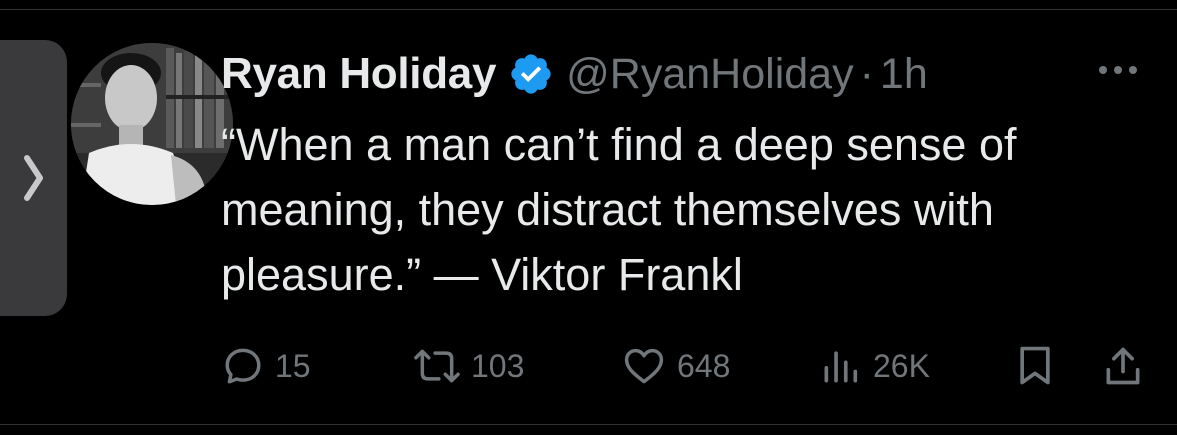  I want to click on avatar, so click(152, 124).